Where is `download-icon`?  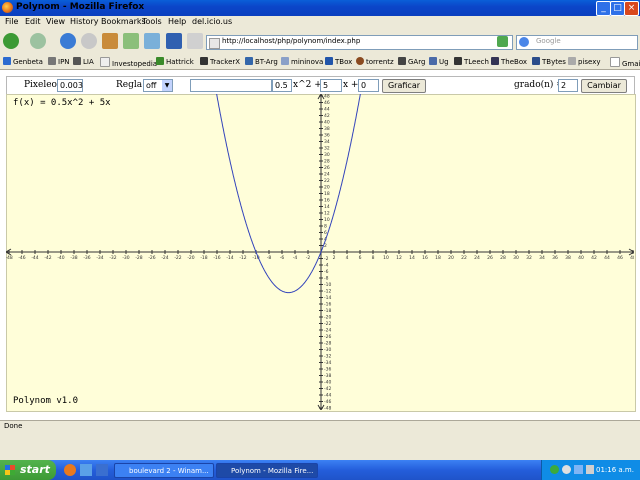 download-icon is located at coordinates (152, 41).